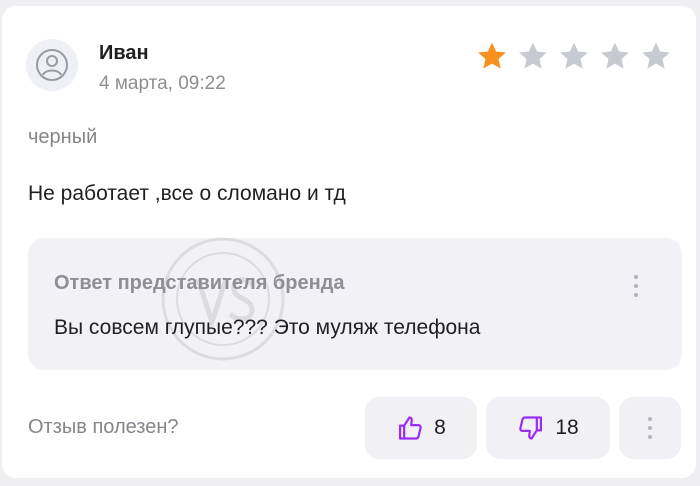 The image size is (700, 486). I want to click on like-button: 8, so click(421, 428).